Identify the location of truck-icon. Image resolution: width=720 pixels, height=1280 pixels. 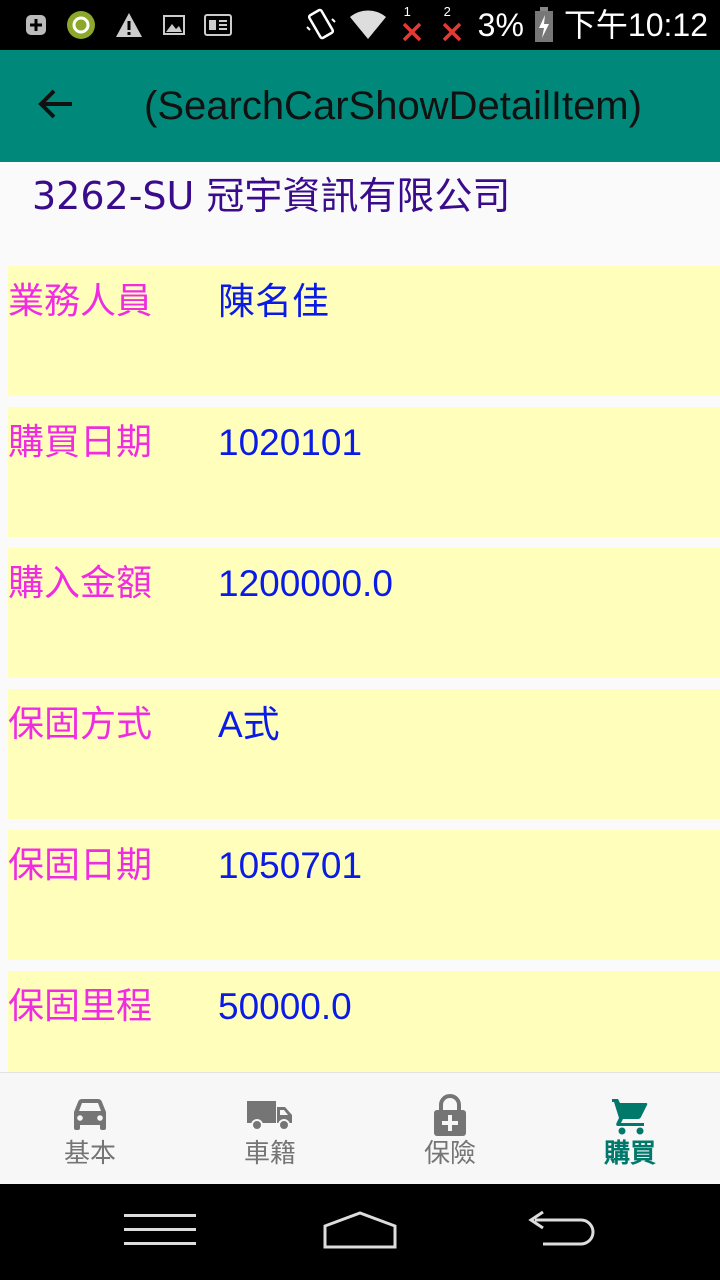
(270, 1115).